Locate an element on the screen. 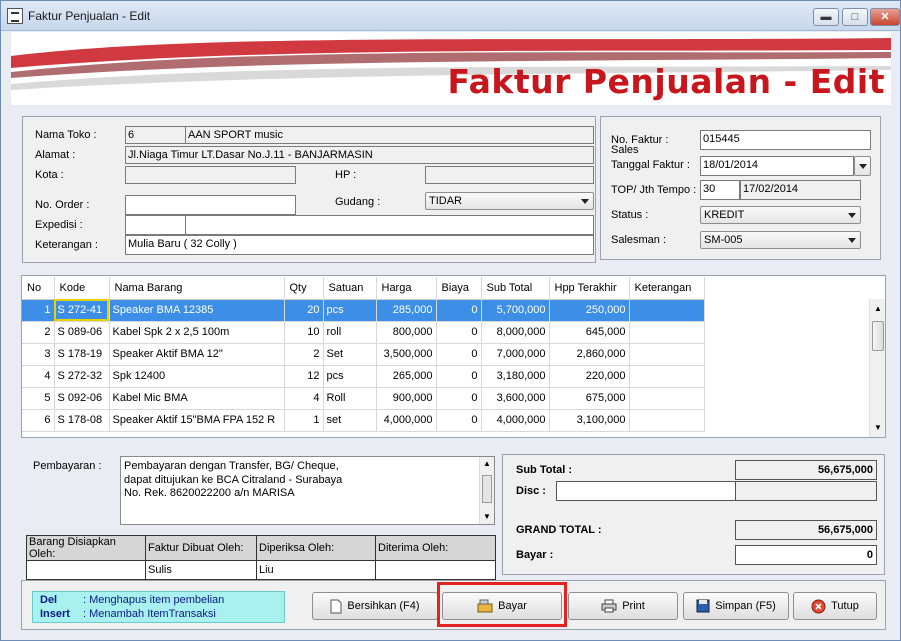  top-input: 30 is located at coordinates (720, 190).